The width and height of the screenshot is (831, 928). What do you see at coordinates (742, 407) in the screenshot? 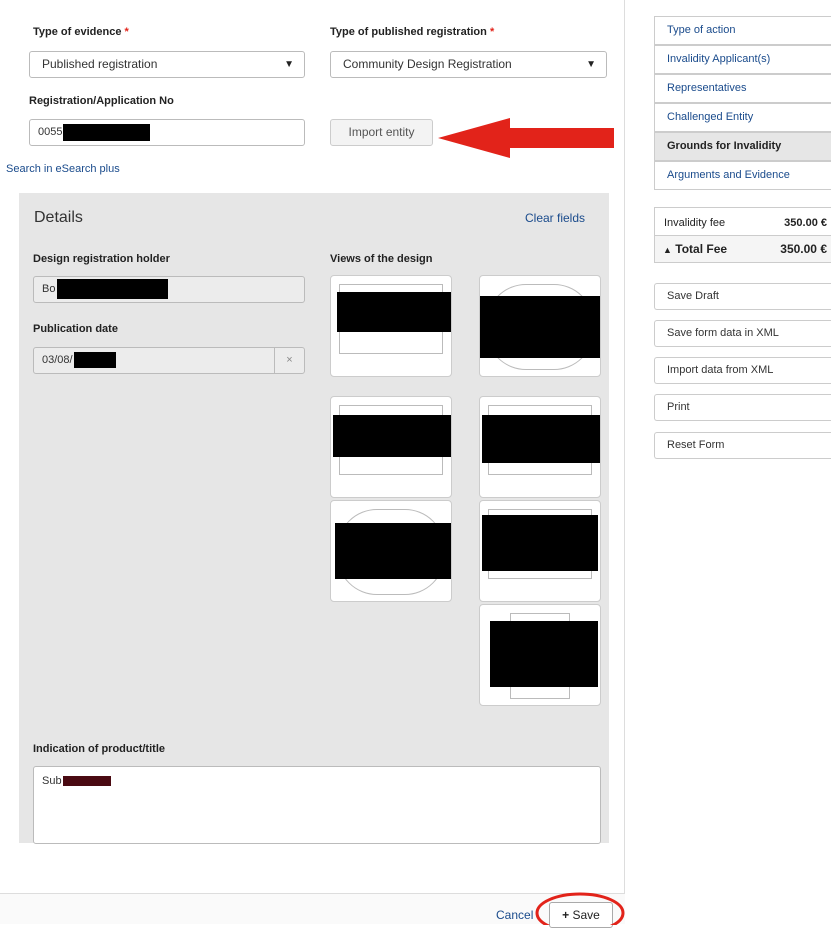
I see `print-button: Print` at bounding box center [742, 407].